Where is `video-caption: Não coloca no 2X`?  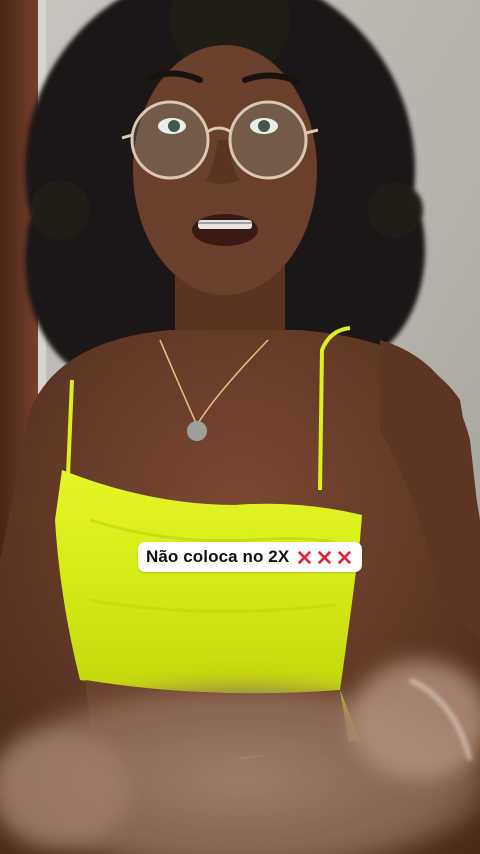
video-caption: Não coloca no 2X is located at coordinates (250, 557).